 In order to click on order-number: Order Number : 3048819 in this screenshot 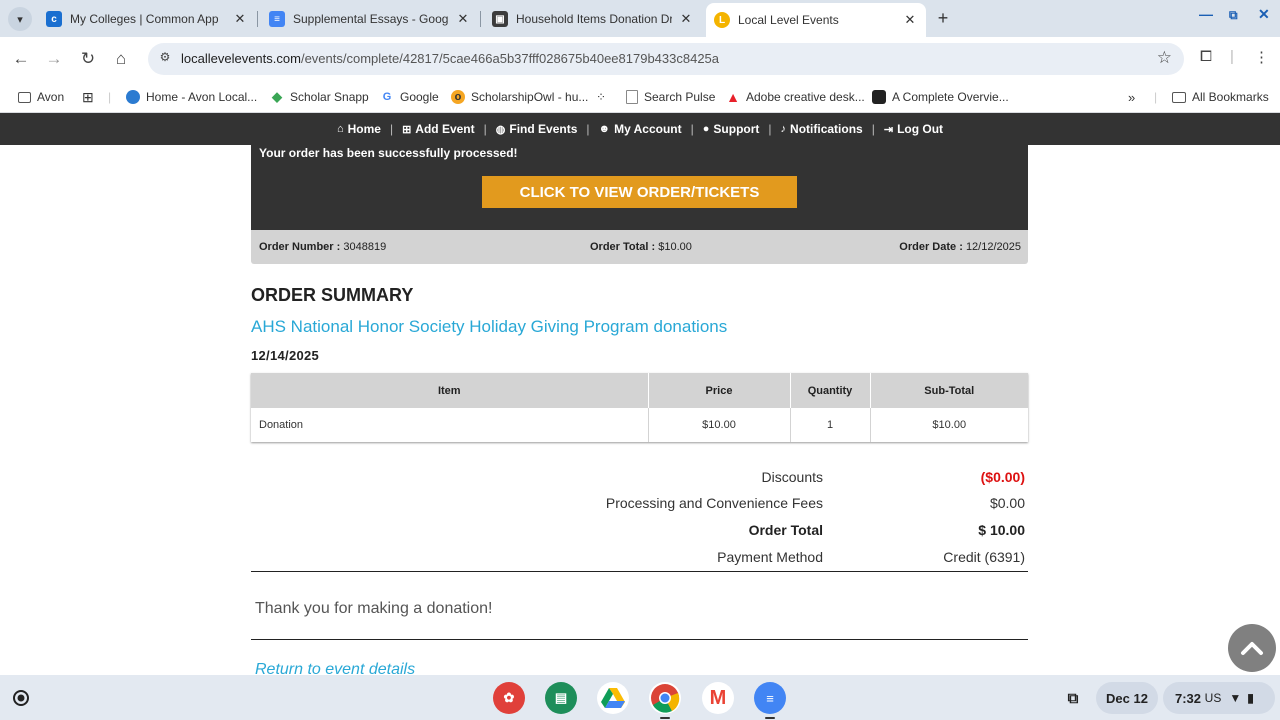, I will do `click(322, 247)`.